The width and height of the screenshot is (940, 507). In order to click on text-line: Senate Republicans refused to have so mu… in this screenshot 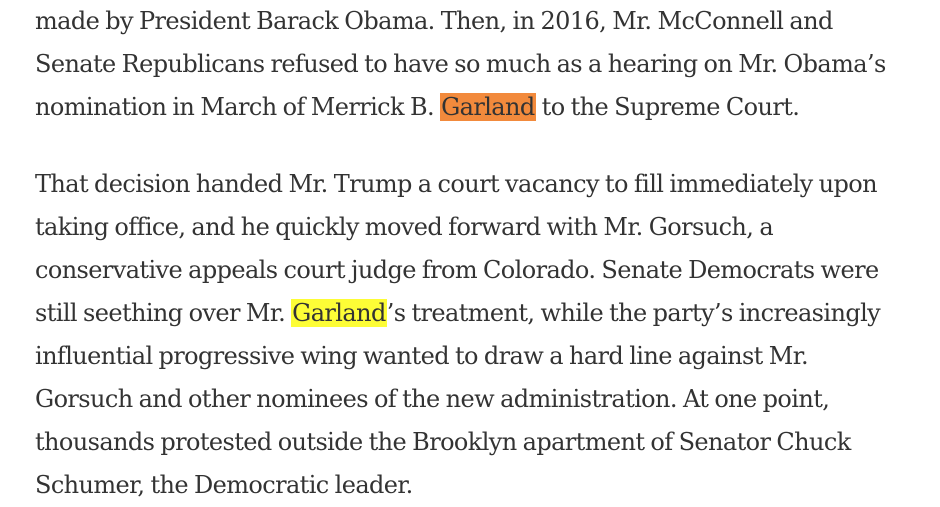, I will do `click(460, 64)`.